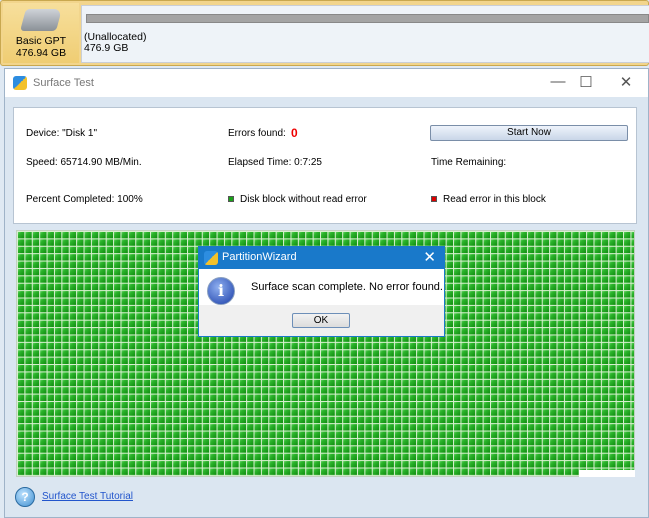 The height and width of the screenshot is (518, 649). I want to click on speed-label: Speed: 65714.90 MB/Min., so click(84, 162).